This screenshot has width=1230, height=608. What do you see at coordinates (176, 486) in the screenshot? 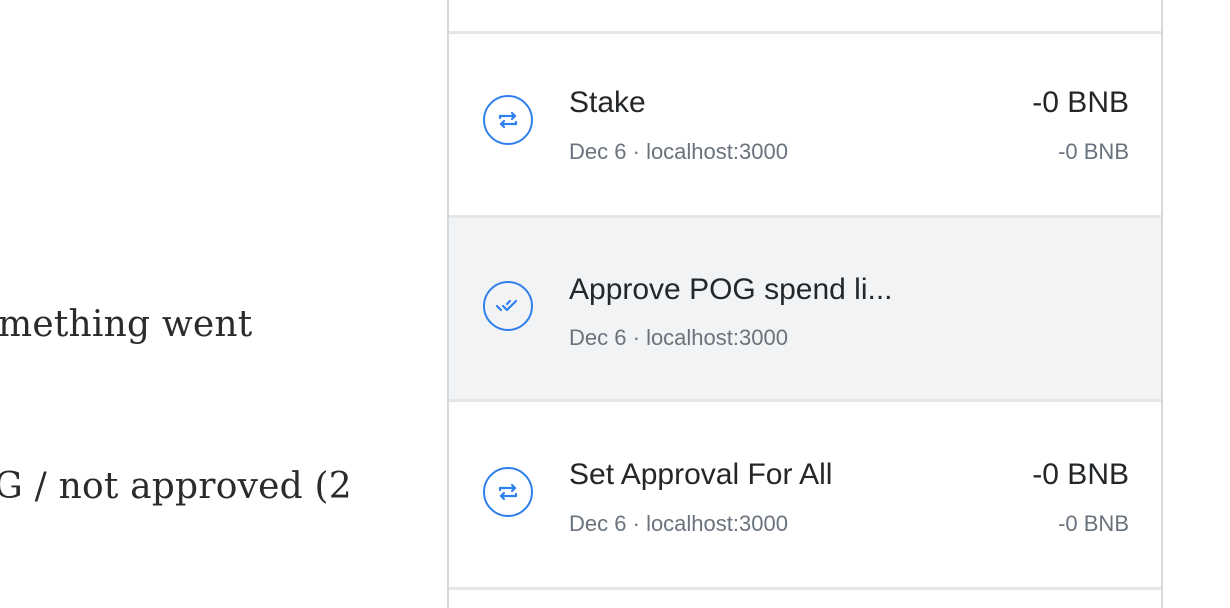
I see `background-text-line-2: G / not approved (2` at bounding box center [176, 486].